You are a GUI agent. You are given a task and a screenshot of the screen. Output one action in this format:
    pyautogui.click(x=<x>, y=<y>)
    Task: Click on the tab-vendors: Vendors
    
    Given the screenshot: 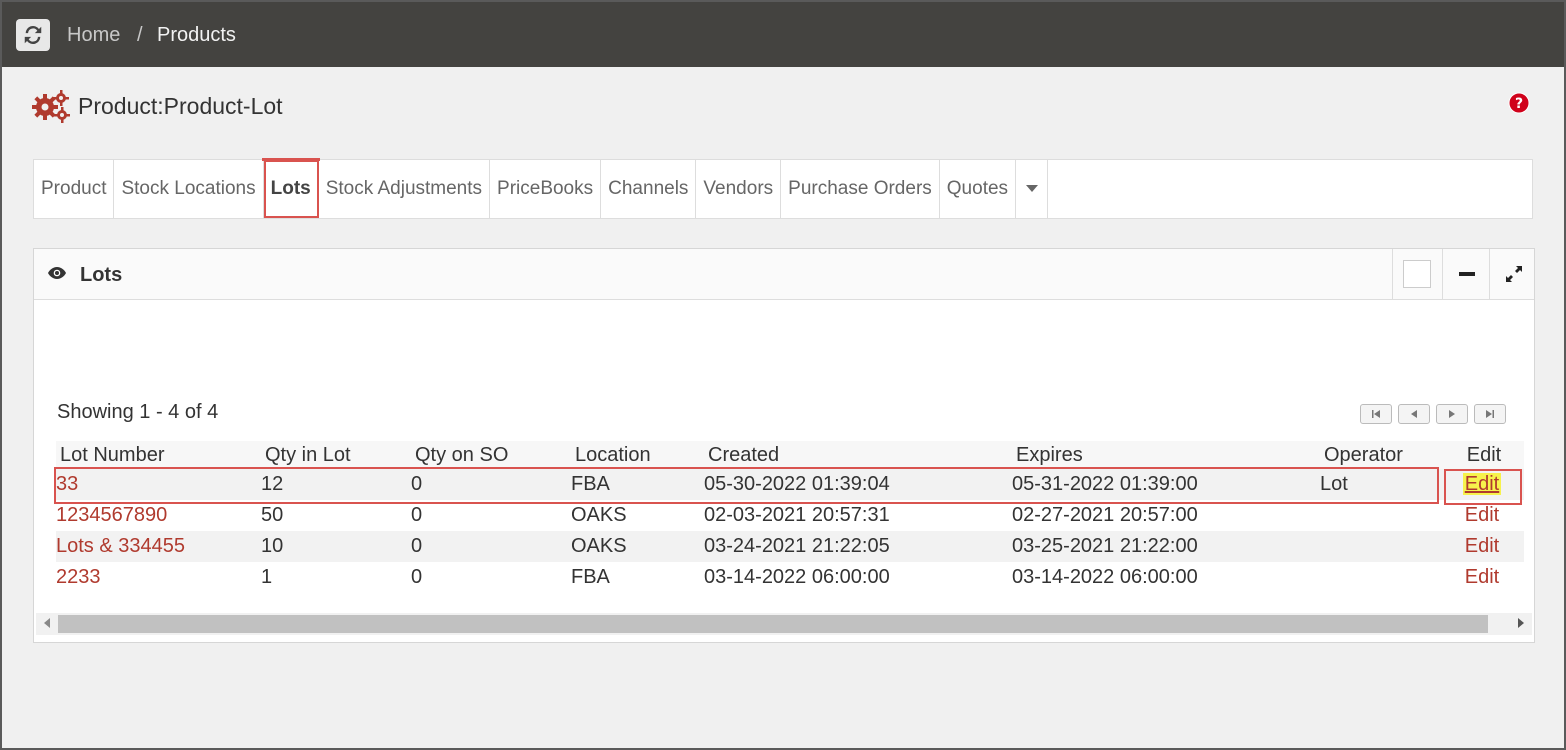 What is the action you would take?
    pyautogui.click(x=739, y=189)
    